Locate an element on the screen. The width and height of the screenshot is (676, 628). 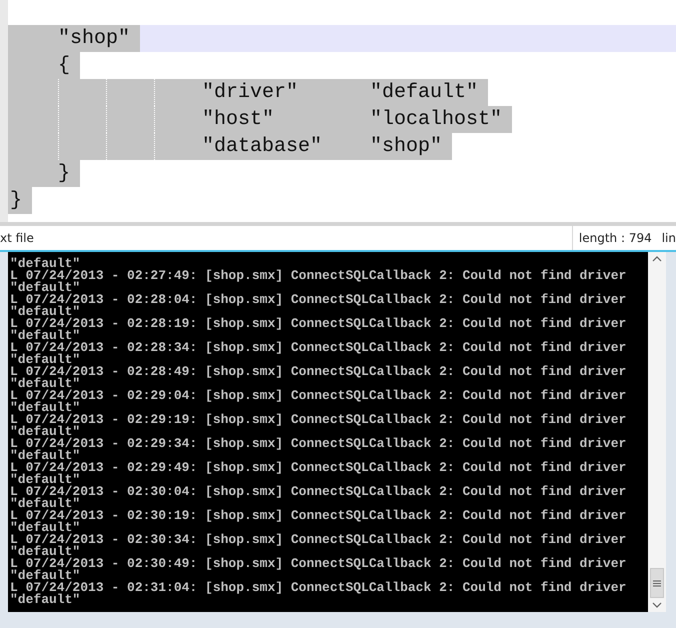
log-line: L 07/24/2013 - 02:29:34: [shop.smx] ConnectSQLCallback 2: Could not find driver is located at coordinates (318, 444).